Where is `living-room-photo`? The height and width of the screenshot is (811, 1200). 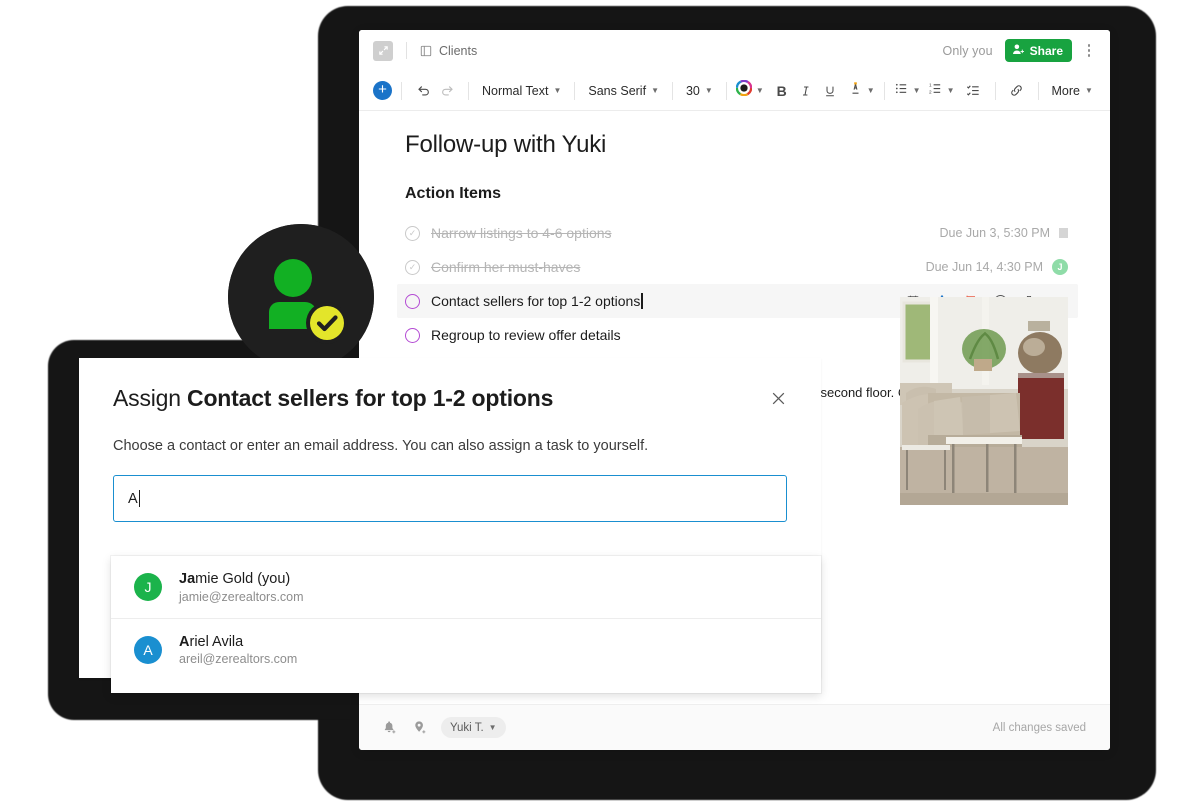 living-room-photo is located at coordinates (984, 401).